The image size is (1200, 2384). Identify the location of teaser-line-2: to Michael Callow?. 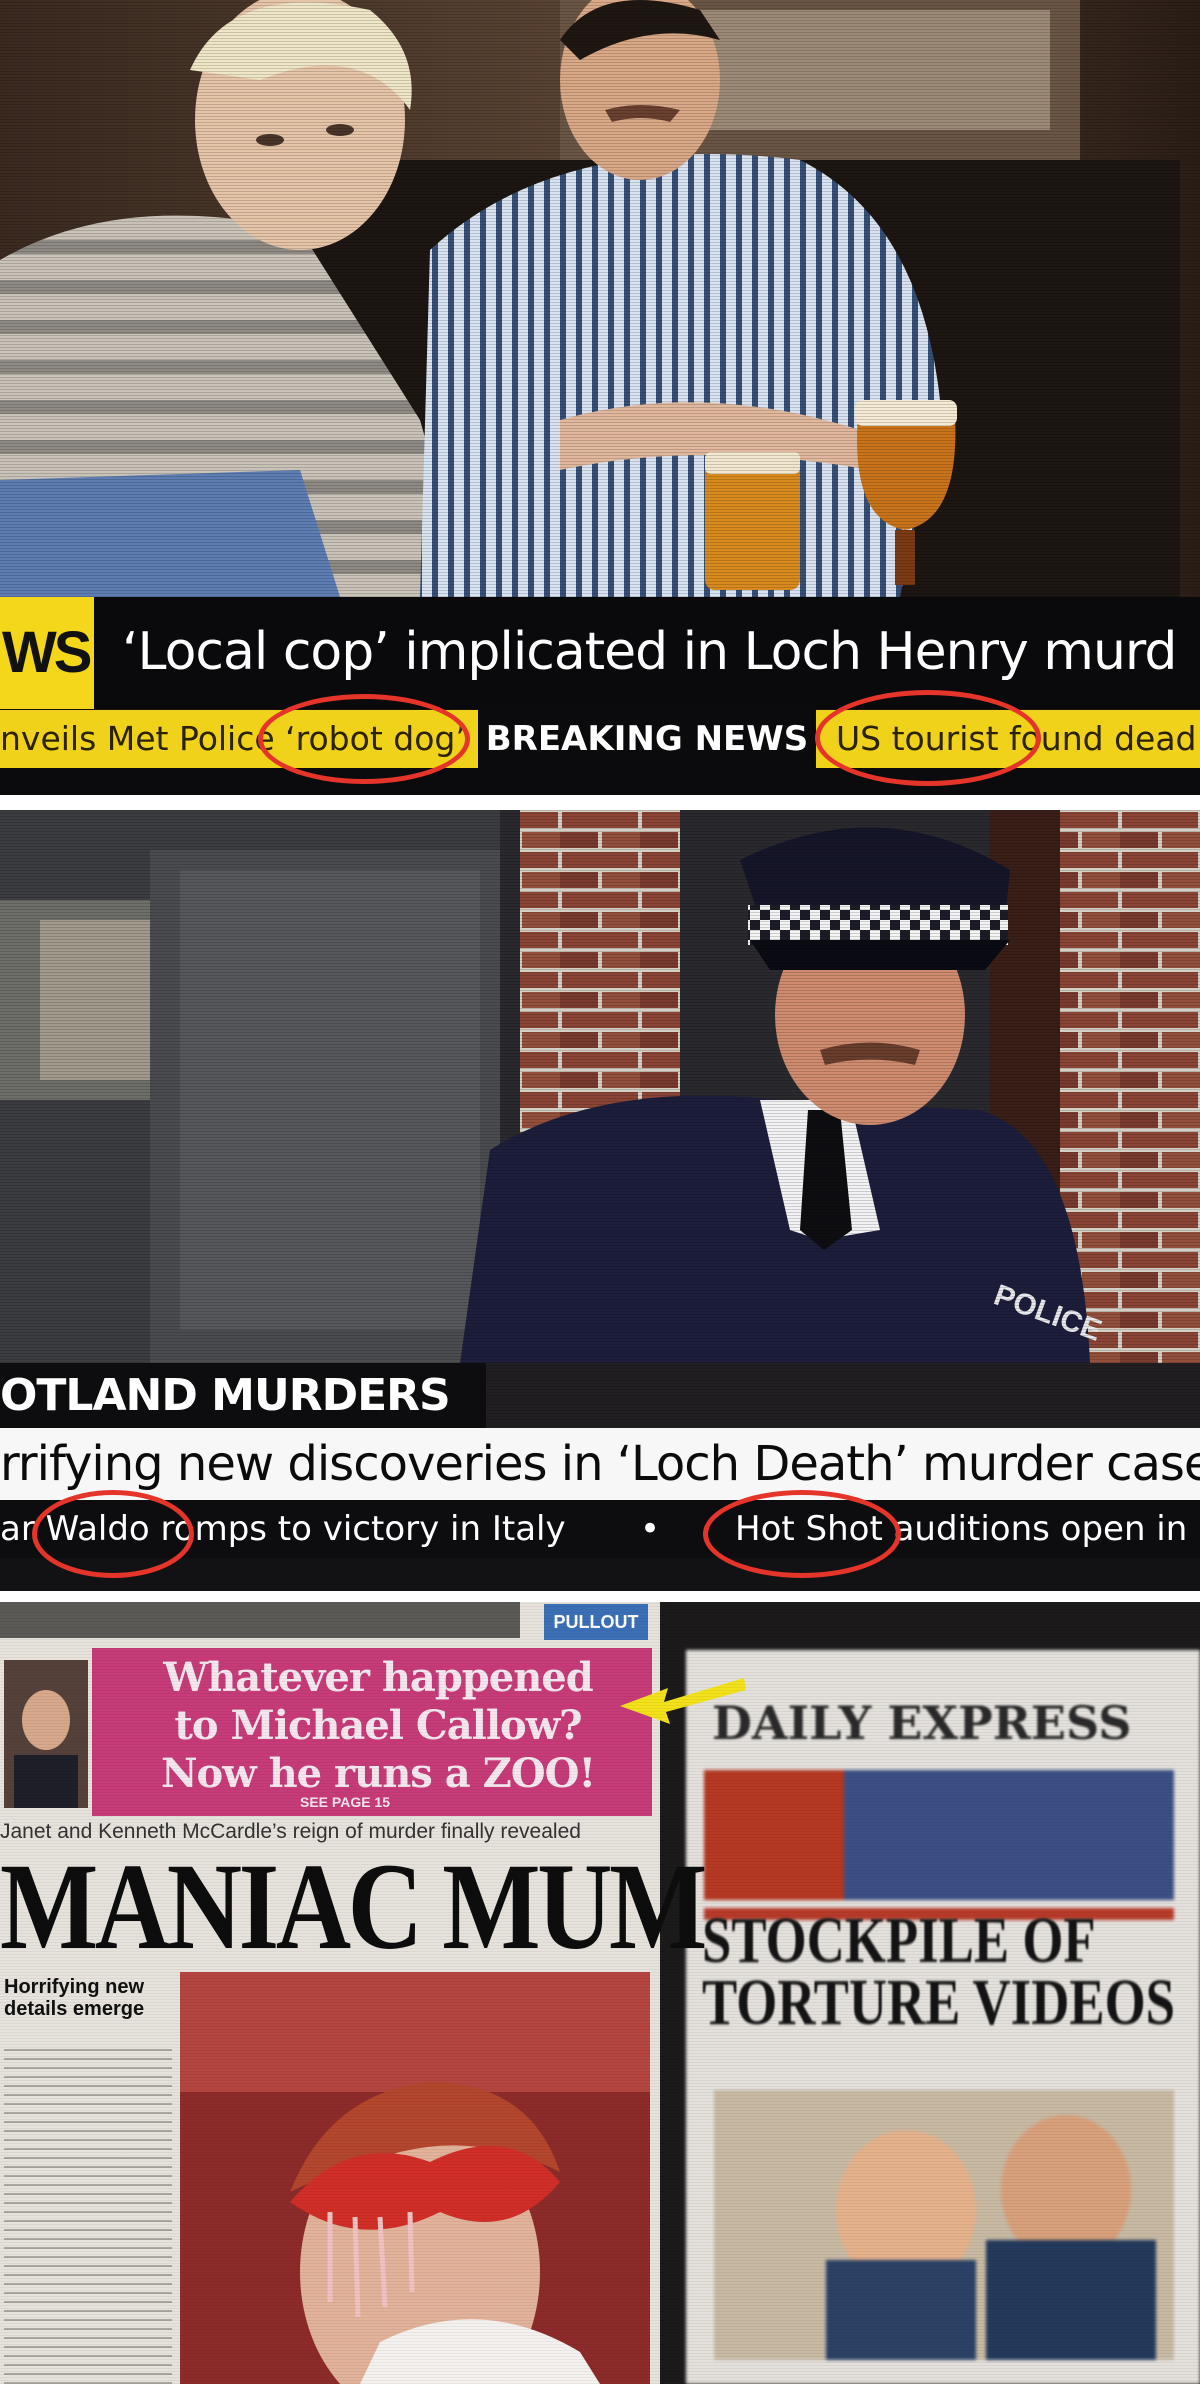
(378, 1725).